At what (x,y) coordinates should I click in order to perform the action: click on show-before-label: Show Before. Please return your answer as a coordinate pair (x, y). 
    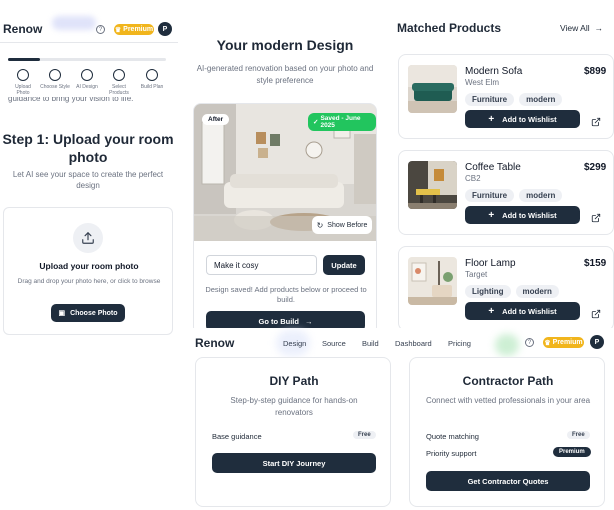
    Looking at the image, I should click on (347, 225).